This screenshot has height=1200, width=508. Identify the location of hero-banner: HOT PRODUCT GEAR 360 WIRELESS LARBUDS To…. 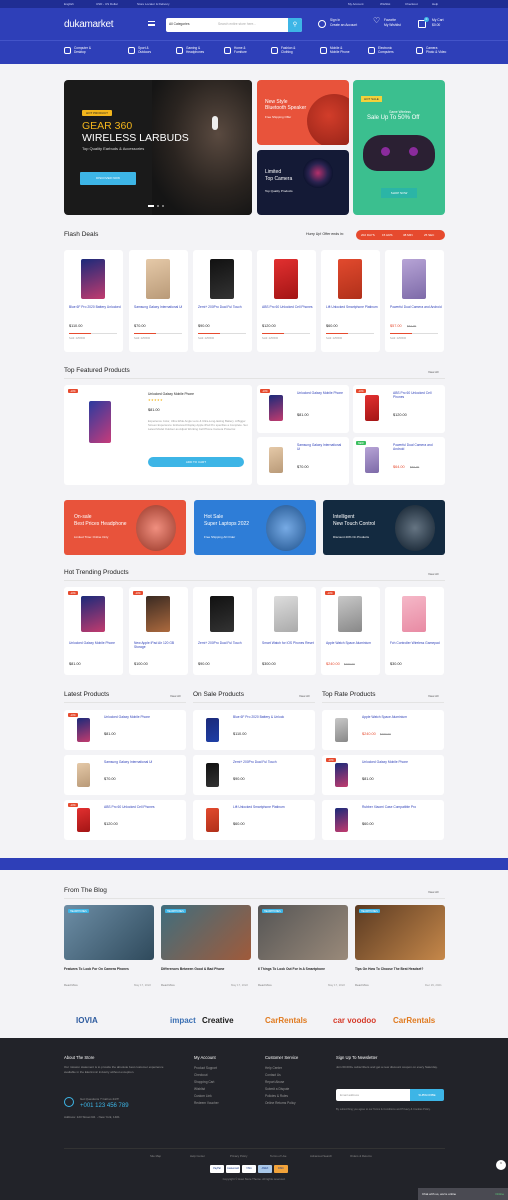
(158, 147).